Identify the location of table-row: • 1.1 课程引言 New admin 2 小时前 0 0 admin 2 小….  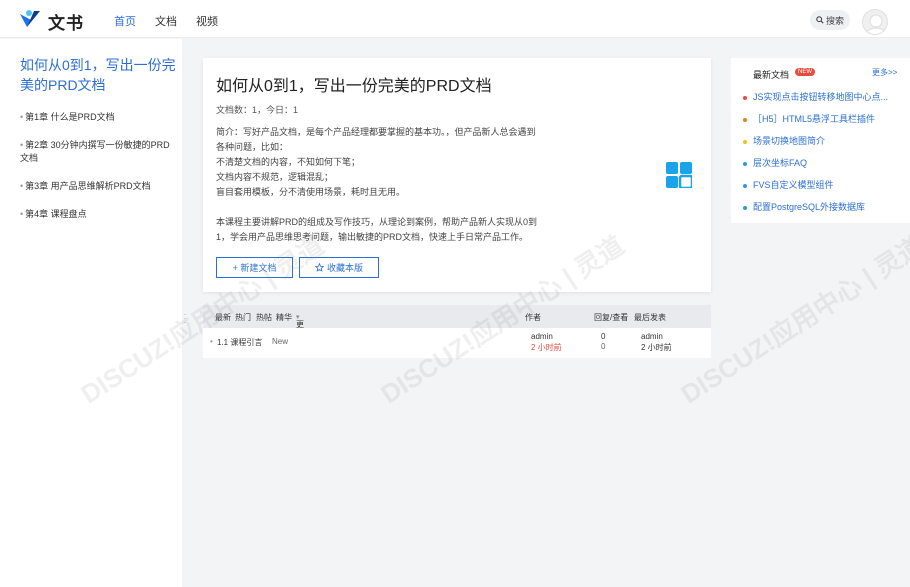
(457, 343).